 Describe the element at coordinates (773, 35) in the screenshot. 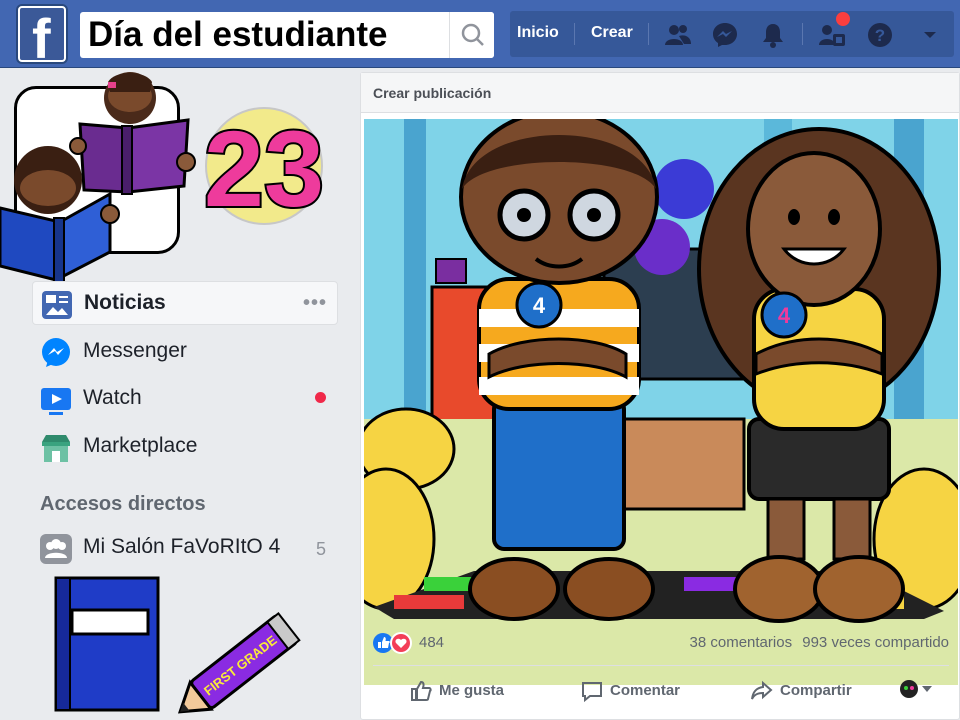

I see `bell-icon` at that location.